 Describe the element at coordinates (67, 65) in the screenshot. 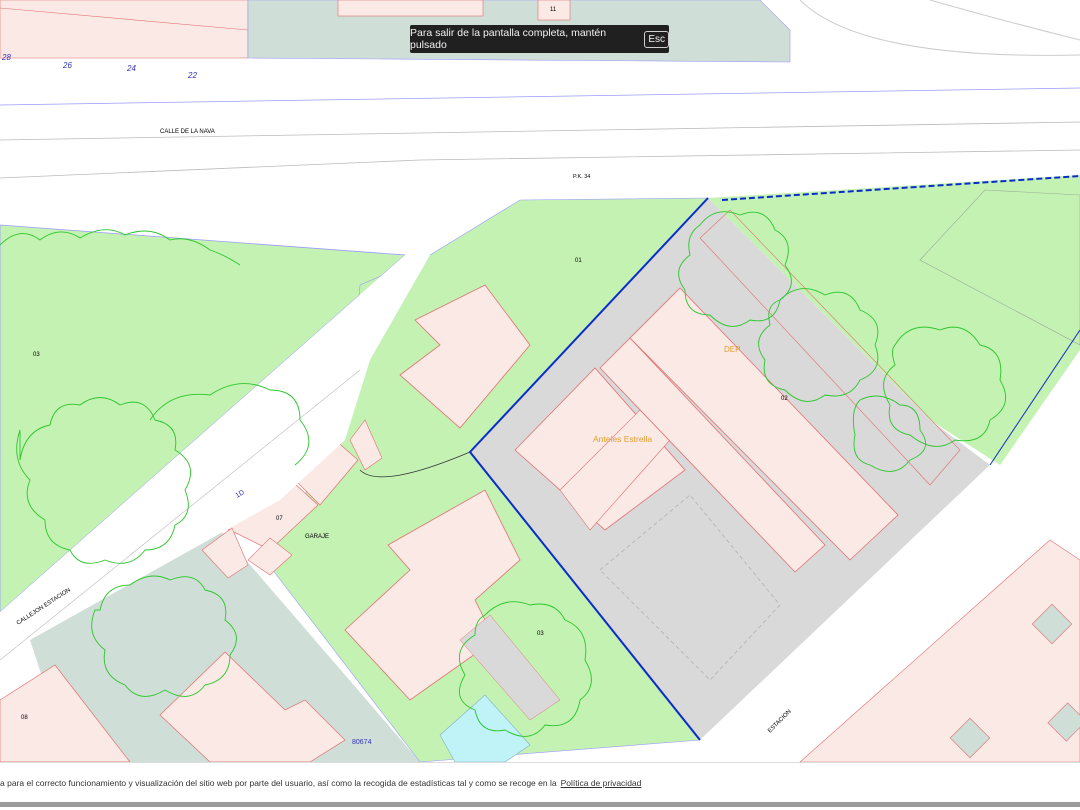

I see `house-number-26: 26` at that location.